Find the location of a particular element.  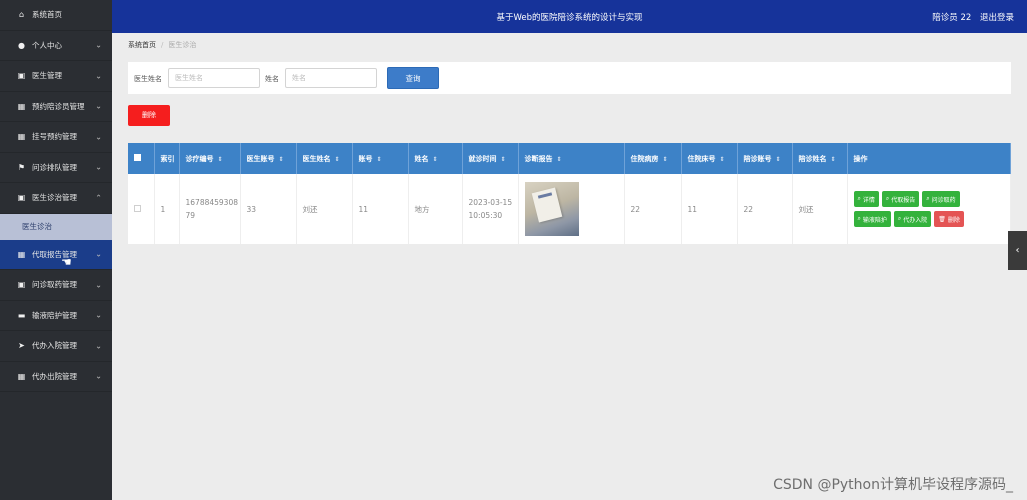

app-title: 基于Web的医院陪诊系统的设计与实现 is located at coordinates (569, 18).